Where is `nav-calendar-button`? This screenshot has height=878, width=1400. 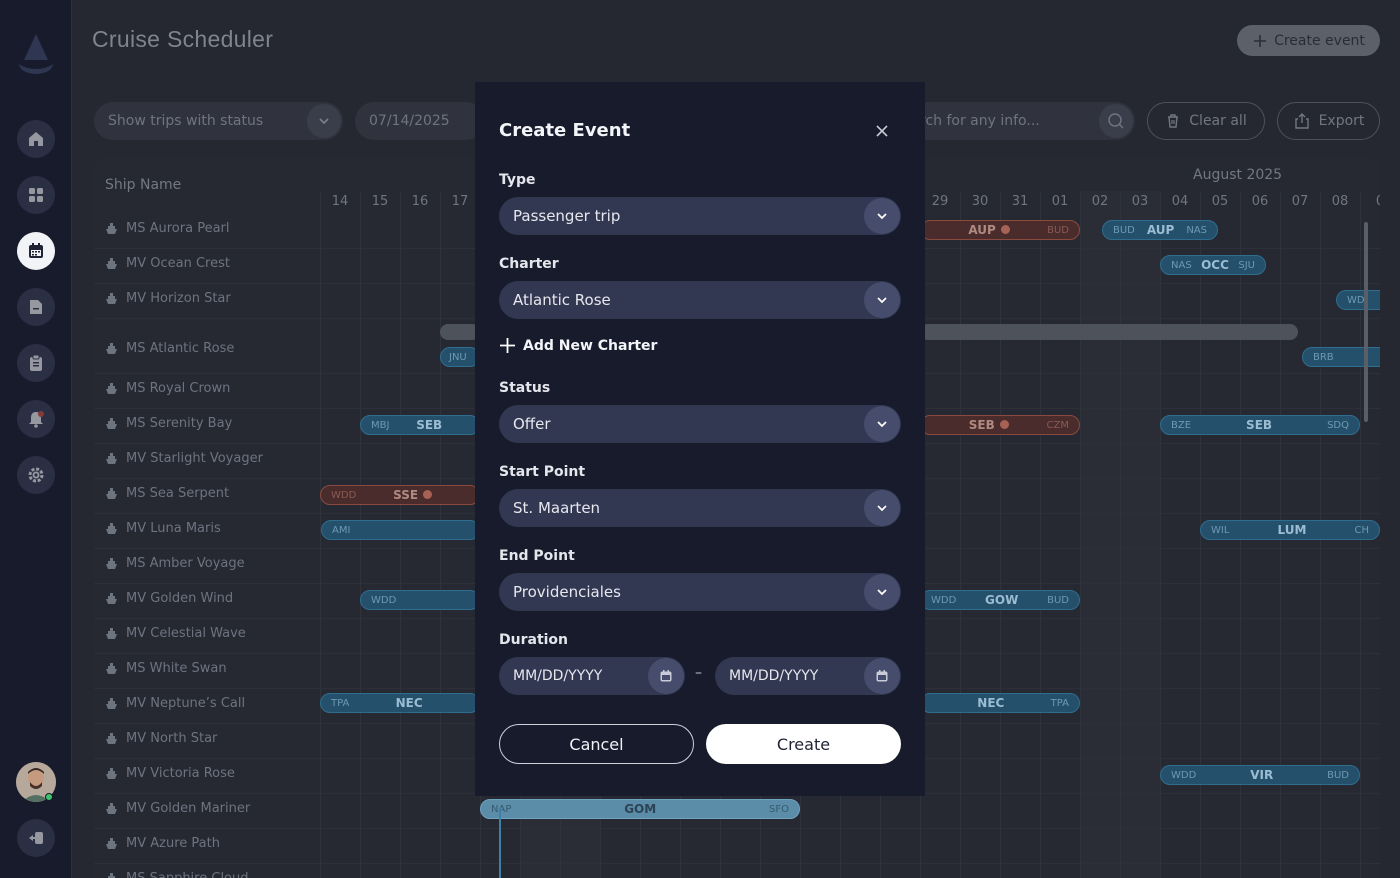
nav-calendar-button is located at coordinates (36, 251).